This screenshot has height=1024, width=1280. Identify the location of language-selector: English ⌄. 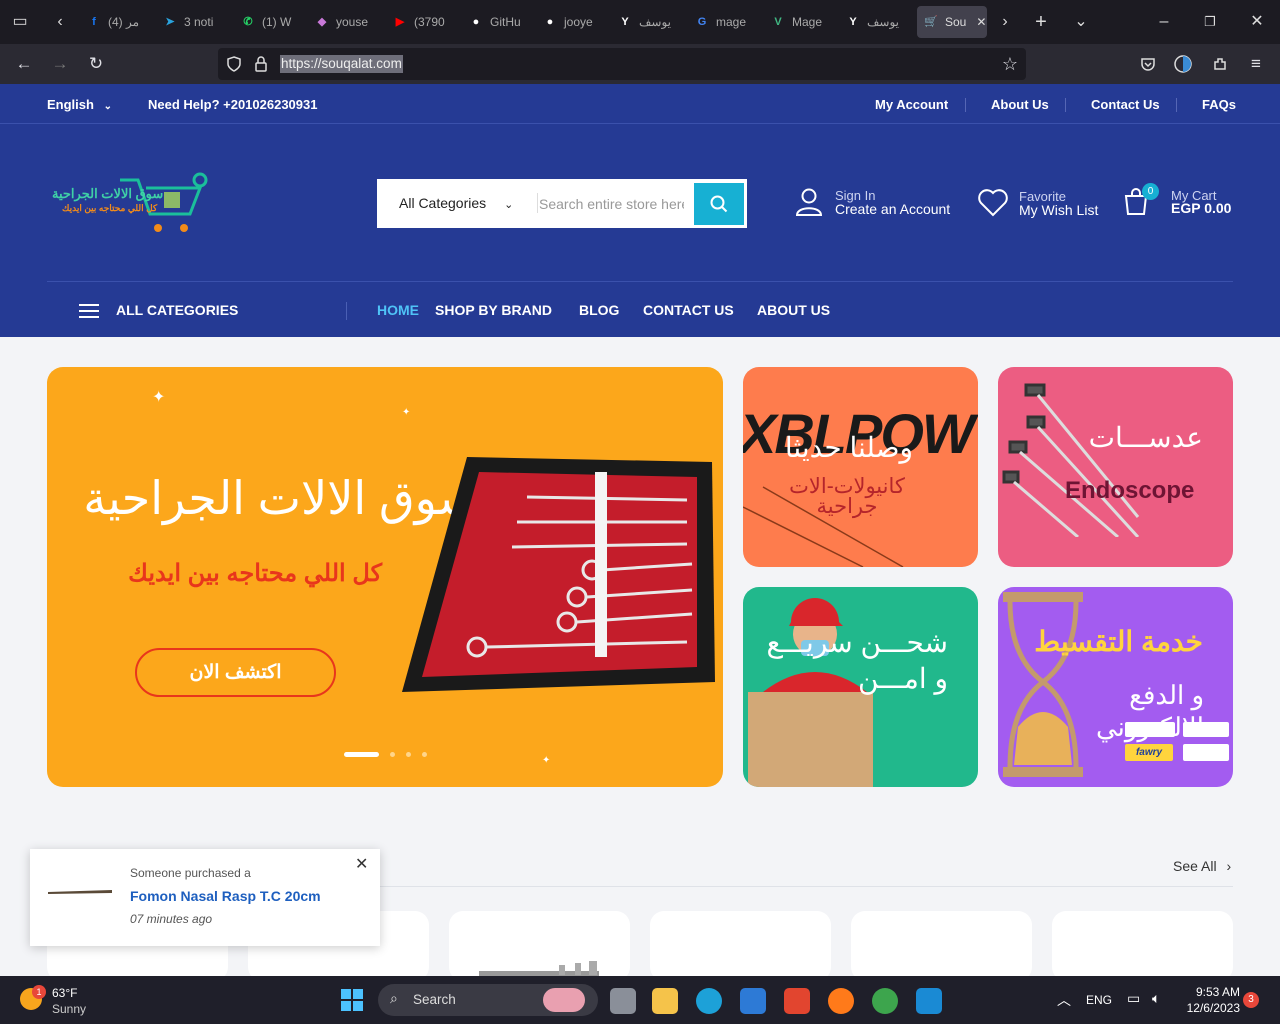
(79, 104).